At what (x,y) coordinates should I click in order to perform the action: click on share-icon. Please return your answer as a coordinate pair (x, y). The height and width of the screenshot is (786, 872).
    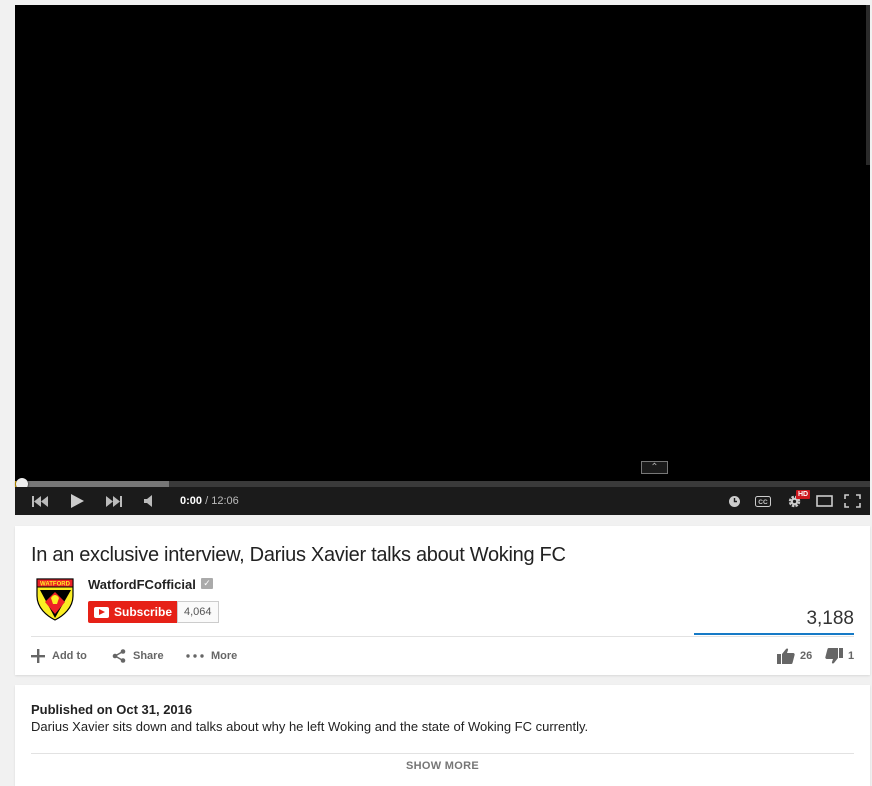
    Looking at the image, I should click on (119, 656).